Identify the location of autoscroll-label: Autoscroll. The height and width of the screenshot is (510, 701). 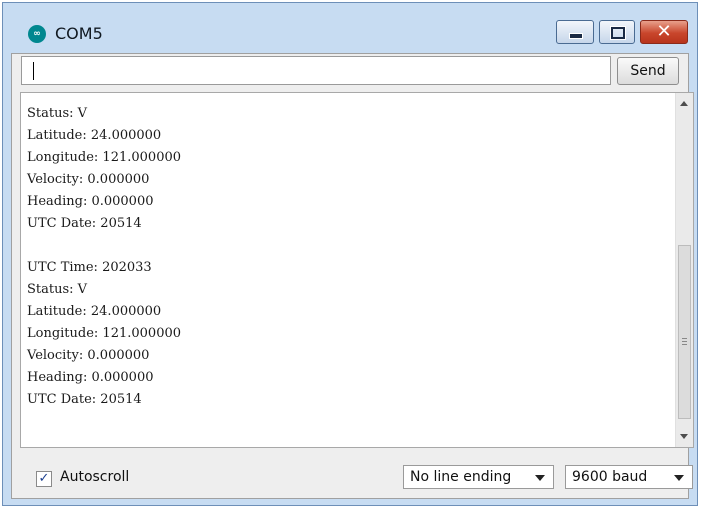
(94, 477).